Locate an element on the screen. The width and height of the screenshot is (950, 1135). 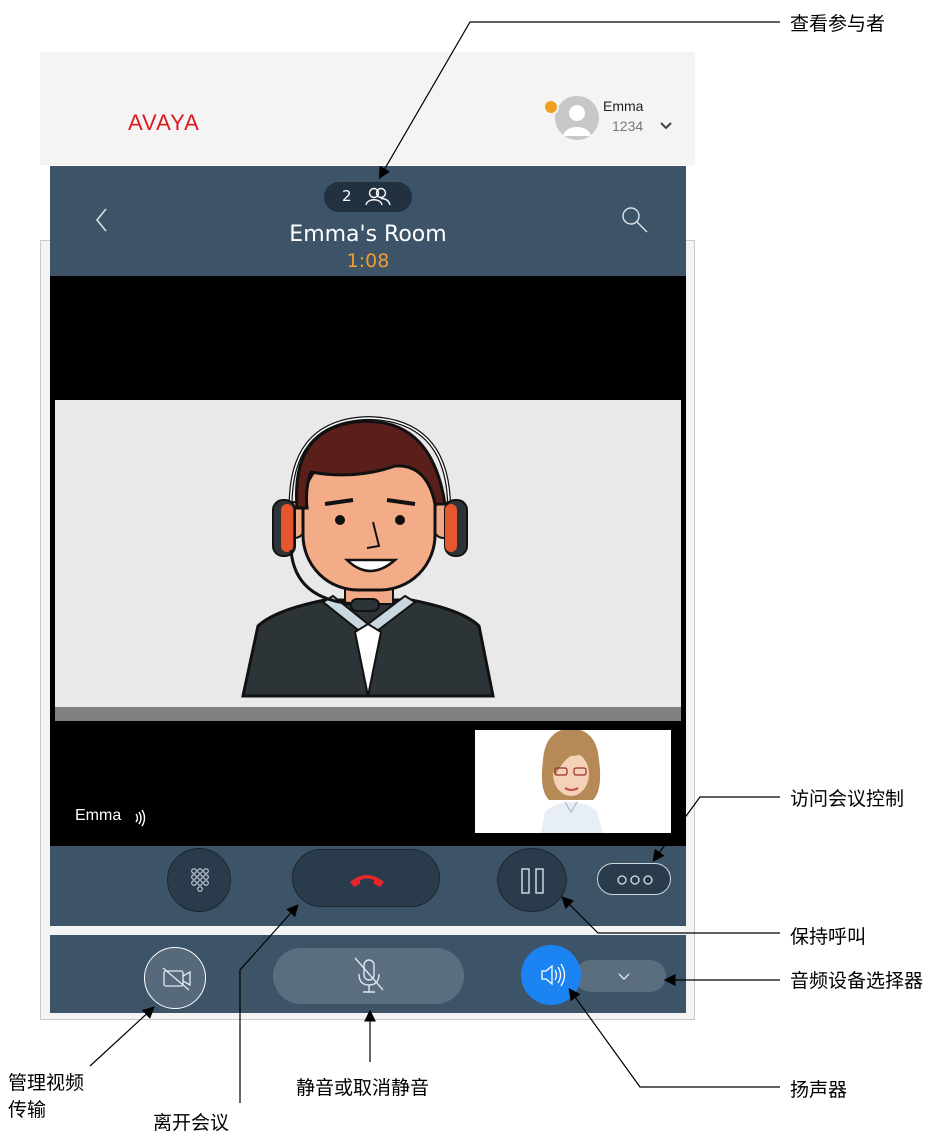
callout-speaker: 扬声器 is located at coordinates (819, 1090).